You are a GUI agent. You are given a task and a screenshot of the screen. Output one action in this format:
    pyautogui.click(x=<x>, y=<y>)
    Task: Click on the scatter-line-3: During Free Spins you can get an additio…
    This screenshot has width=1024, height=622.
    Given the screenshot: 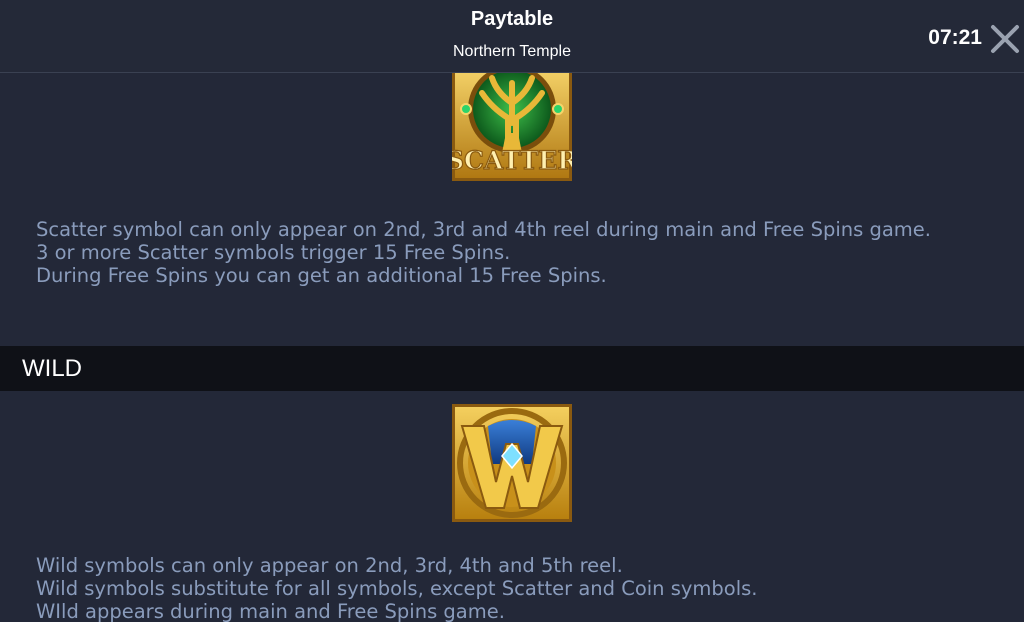 What is the action you would take?
    pyautogui.click(x=321, y=275)
    